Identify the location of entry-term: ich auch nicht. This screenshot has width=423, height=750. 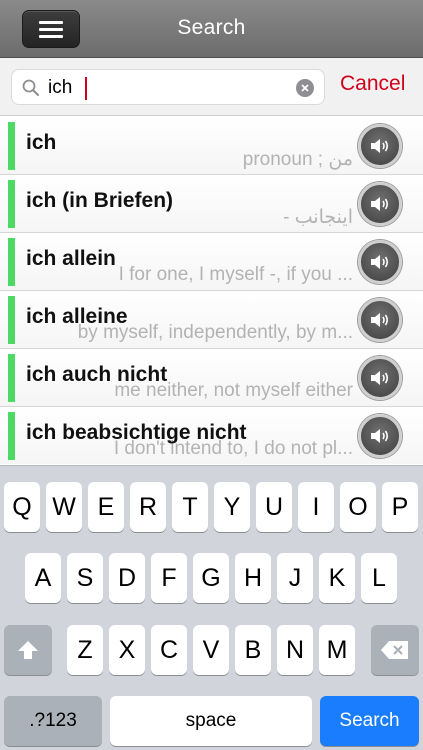
(97, 374).